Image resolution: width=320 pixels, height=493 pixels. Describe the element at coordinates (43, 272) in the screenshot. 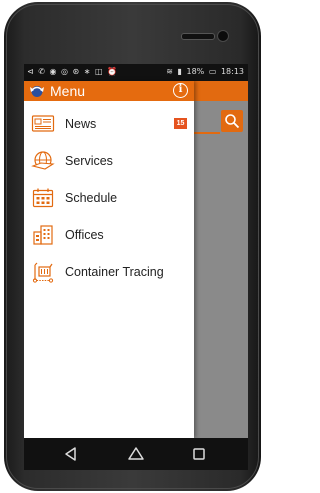

I see `container-tracing-icon` at that location.